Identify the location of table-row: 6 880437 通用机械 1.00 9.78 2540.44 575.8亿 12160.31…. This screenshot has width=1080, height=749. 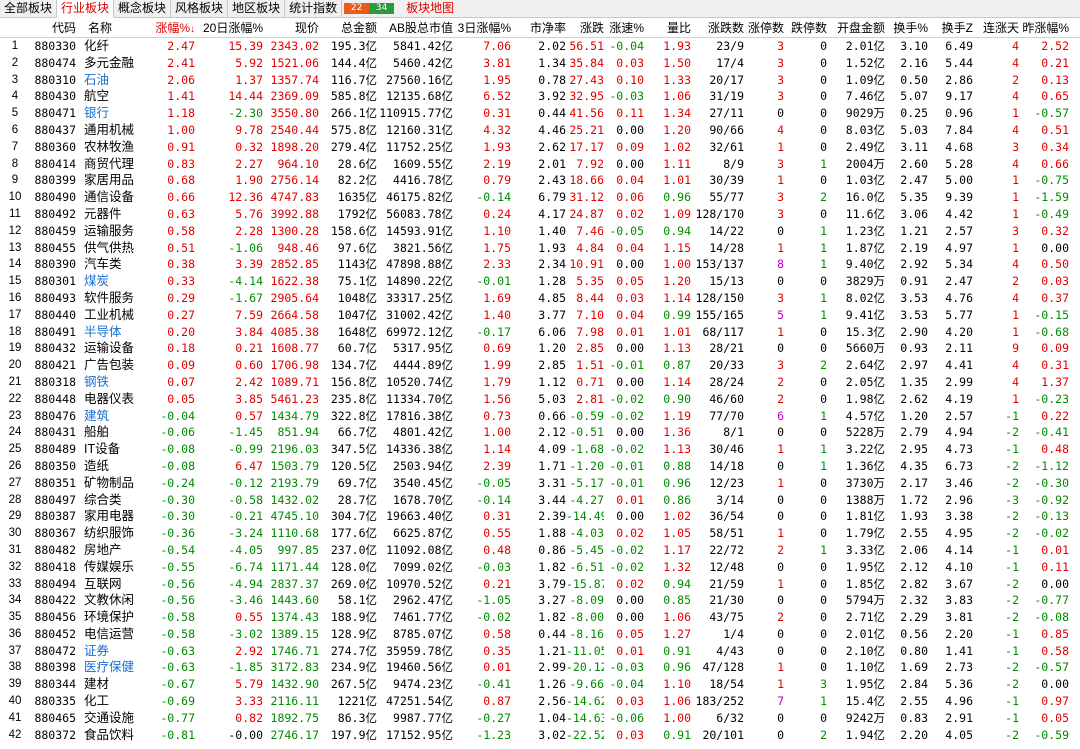
(540, 130).